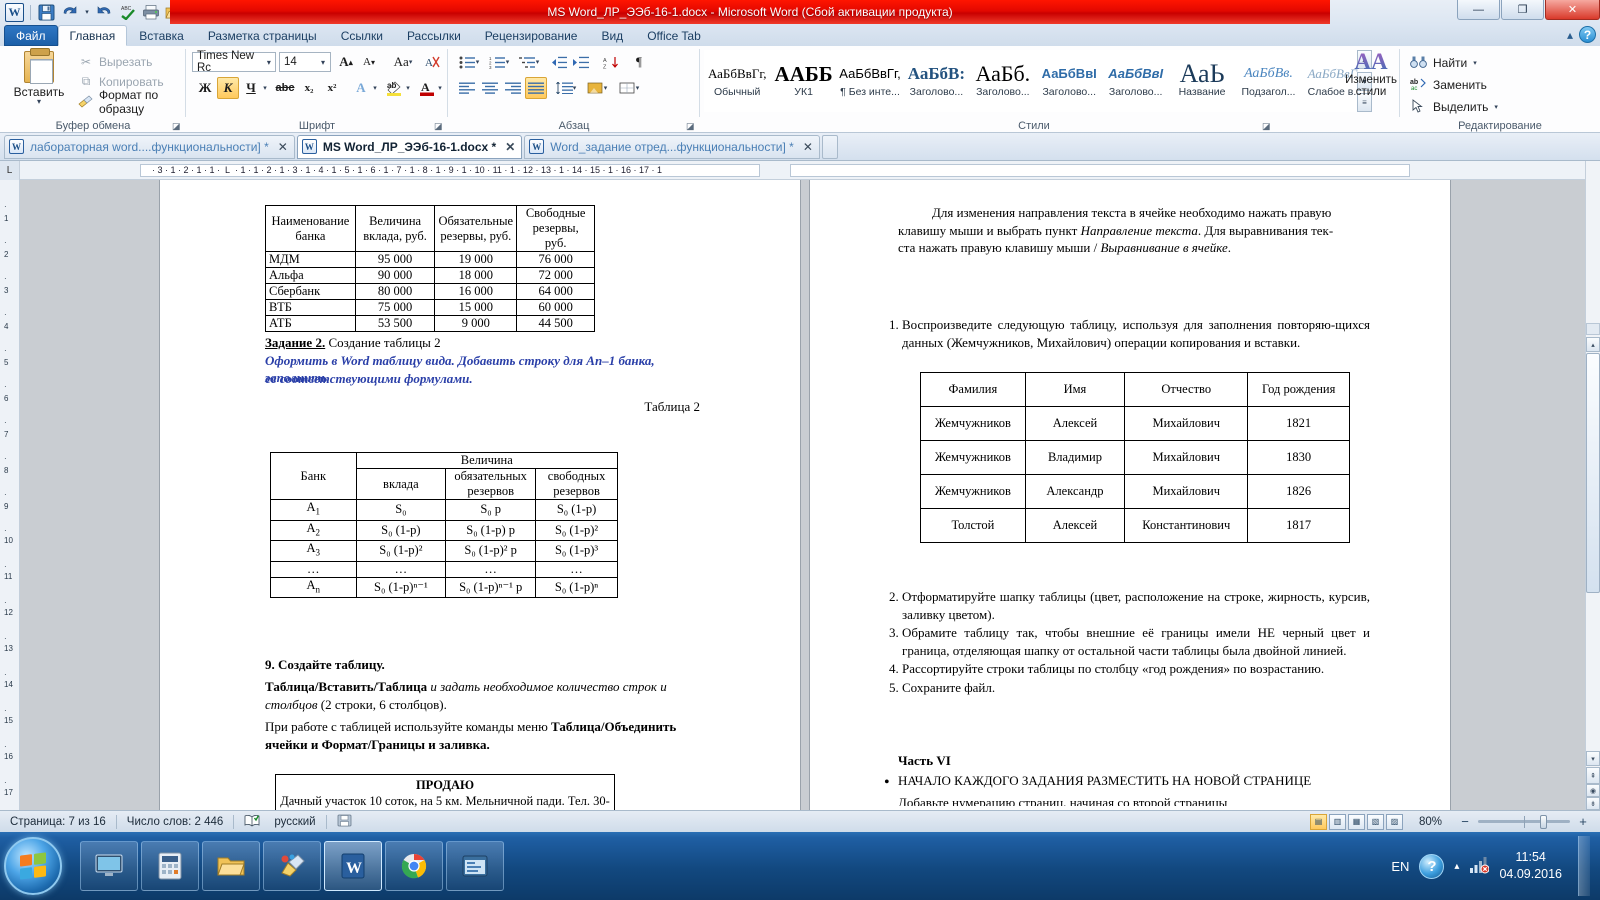 This screenshot has height=900, width=1600. What do you see at coordinates (1318, 821) in the screenshot?
I see `view-print-layout-button: ▤` at bounding box center [1318, 821].